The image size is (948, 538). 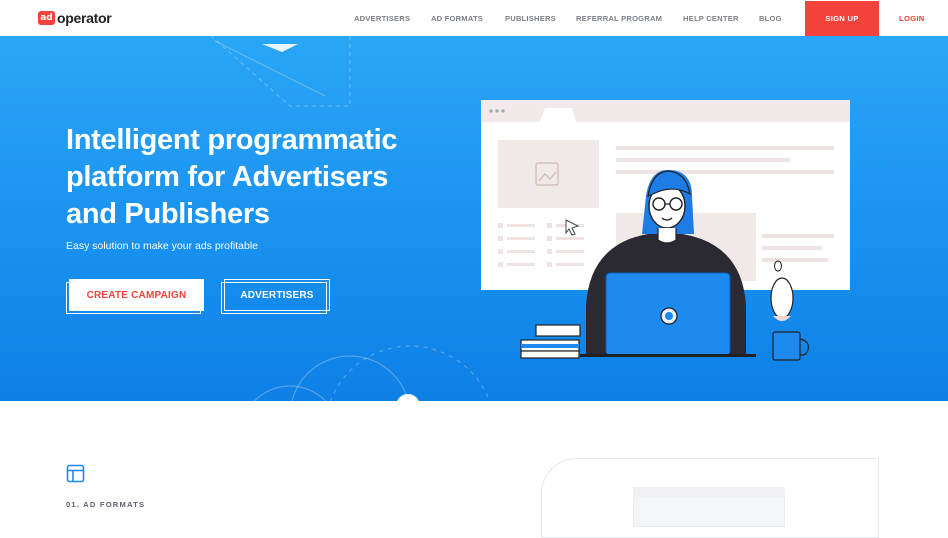 What do you see at coordinates (46, 18) in the screenshot?
I see `logo-mark: ad` at bounding box center [46, 18].